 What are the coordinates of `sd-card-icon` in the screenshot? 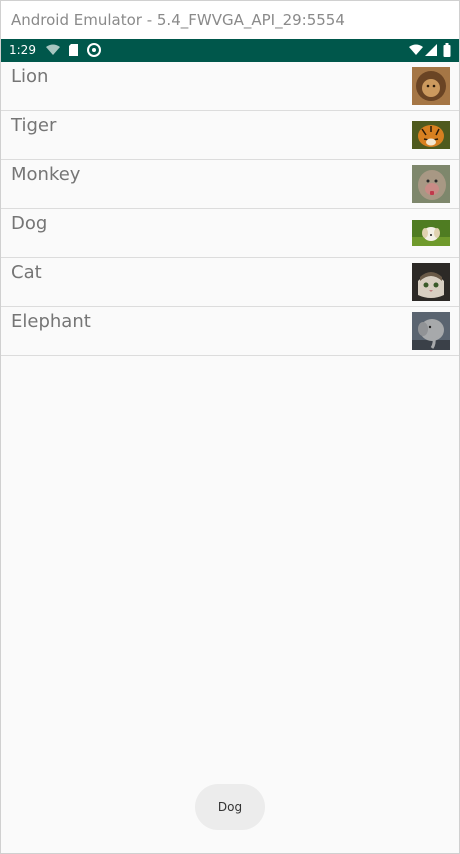 It's located at (73, 50).